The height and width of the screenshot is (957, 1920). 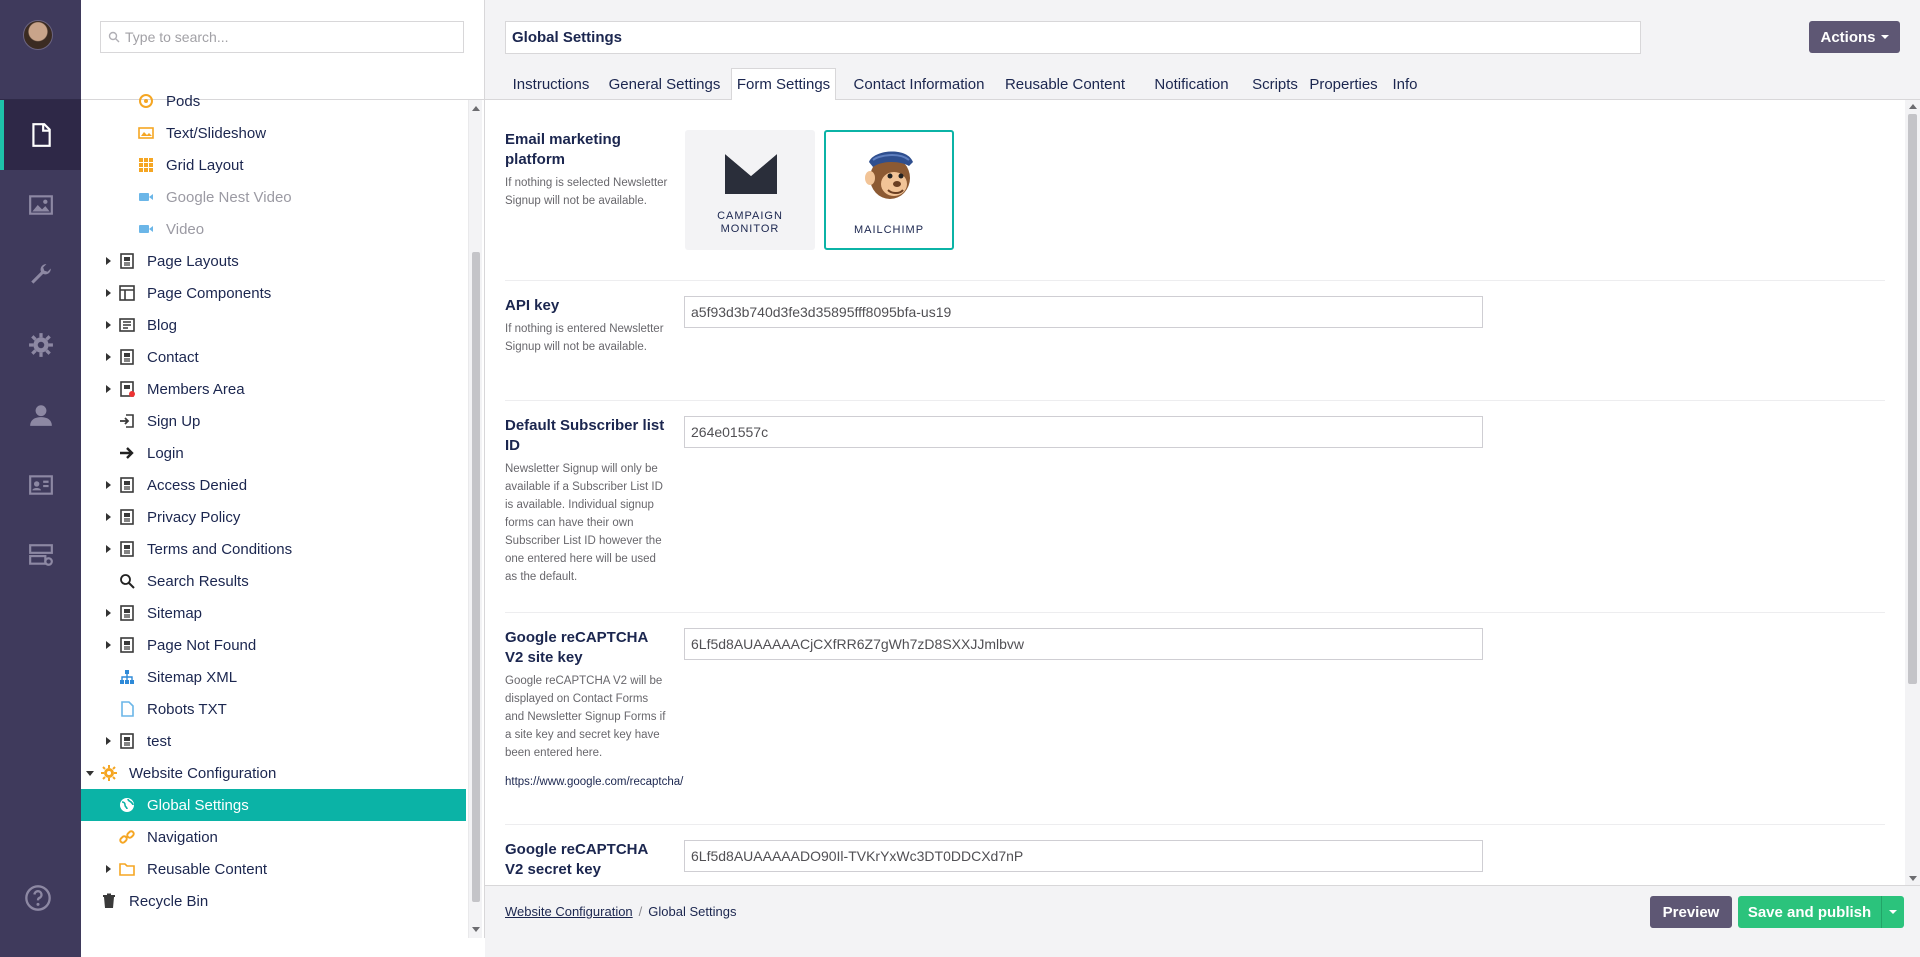 What do you see at coordinates (273, 389) in the screenshot?
I see `tree-item-members-area: Members Area` at bounding box center [273, 389].